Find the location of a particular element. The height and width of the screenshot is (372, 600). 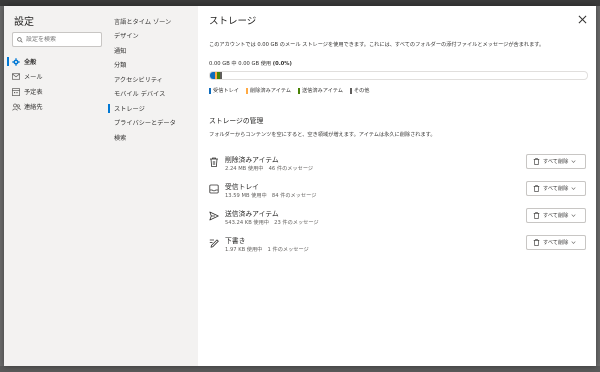

nav-item-general: 全般 is located at coordinates (56, 61).